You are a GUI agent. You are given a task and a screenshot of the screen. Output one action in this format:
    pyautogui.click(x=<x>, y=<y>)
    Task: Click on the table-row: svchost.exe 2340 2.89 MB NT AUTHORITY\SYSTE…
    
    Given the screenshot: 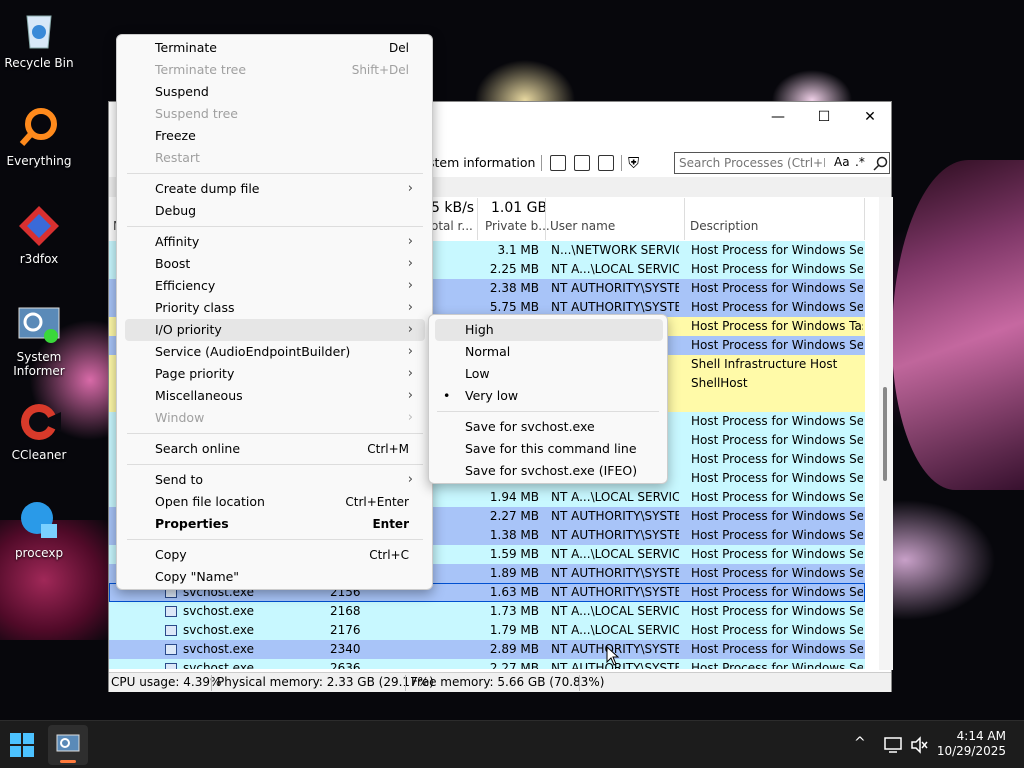 What is the action you would take?
    pyautogui.click(x=487, y=649)
    